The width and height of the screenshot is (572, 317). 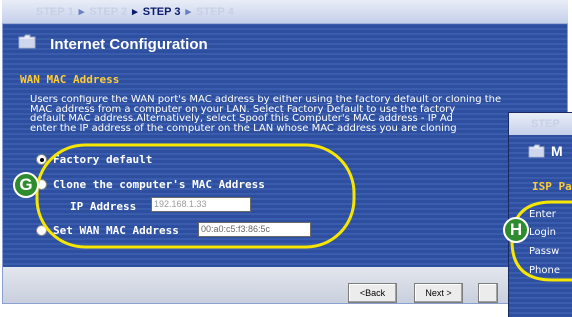 I want to click on isp-parameters-panel: STEP M ISP Pa Enter Login Passw Phone, so click(x=540, y=214).